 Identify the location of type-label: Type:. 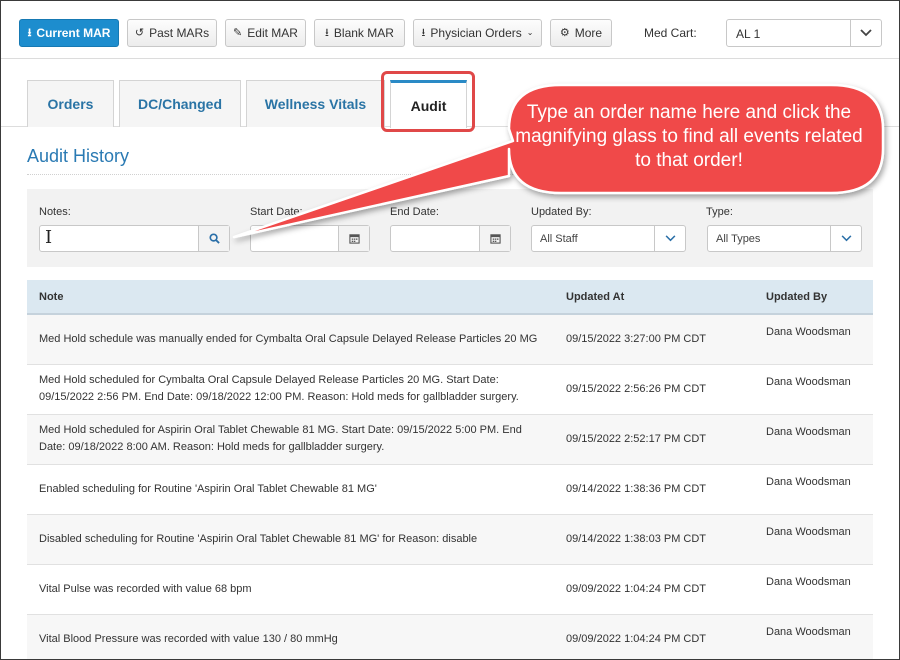
(719, 212).